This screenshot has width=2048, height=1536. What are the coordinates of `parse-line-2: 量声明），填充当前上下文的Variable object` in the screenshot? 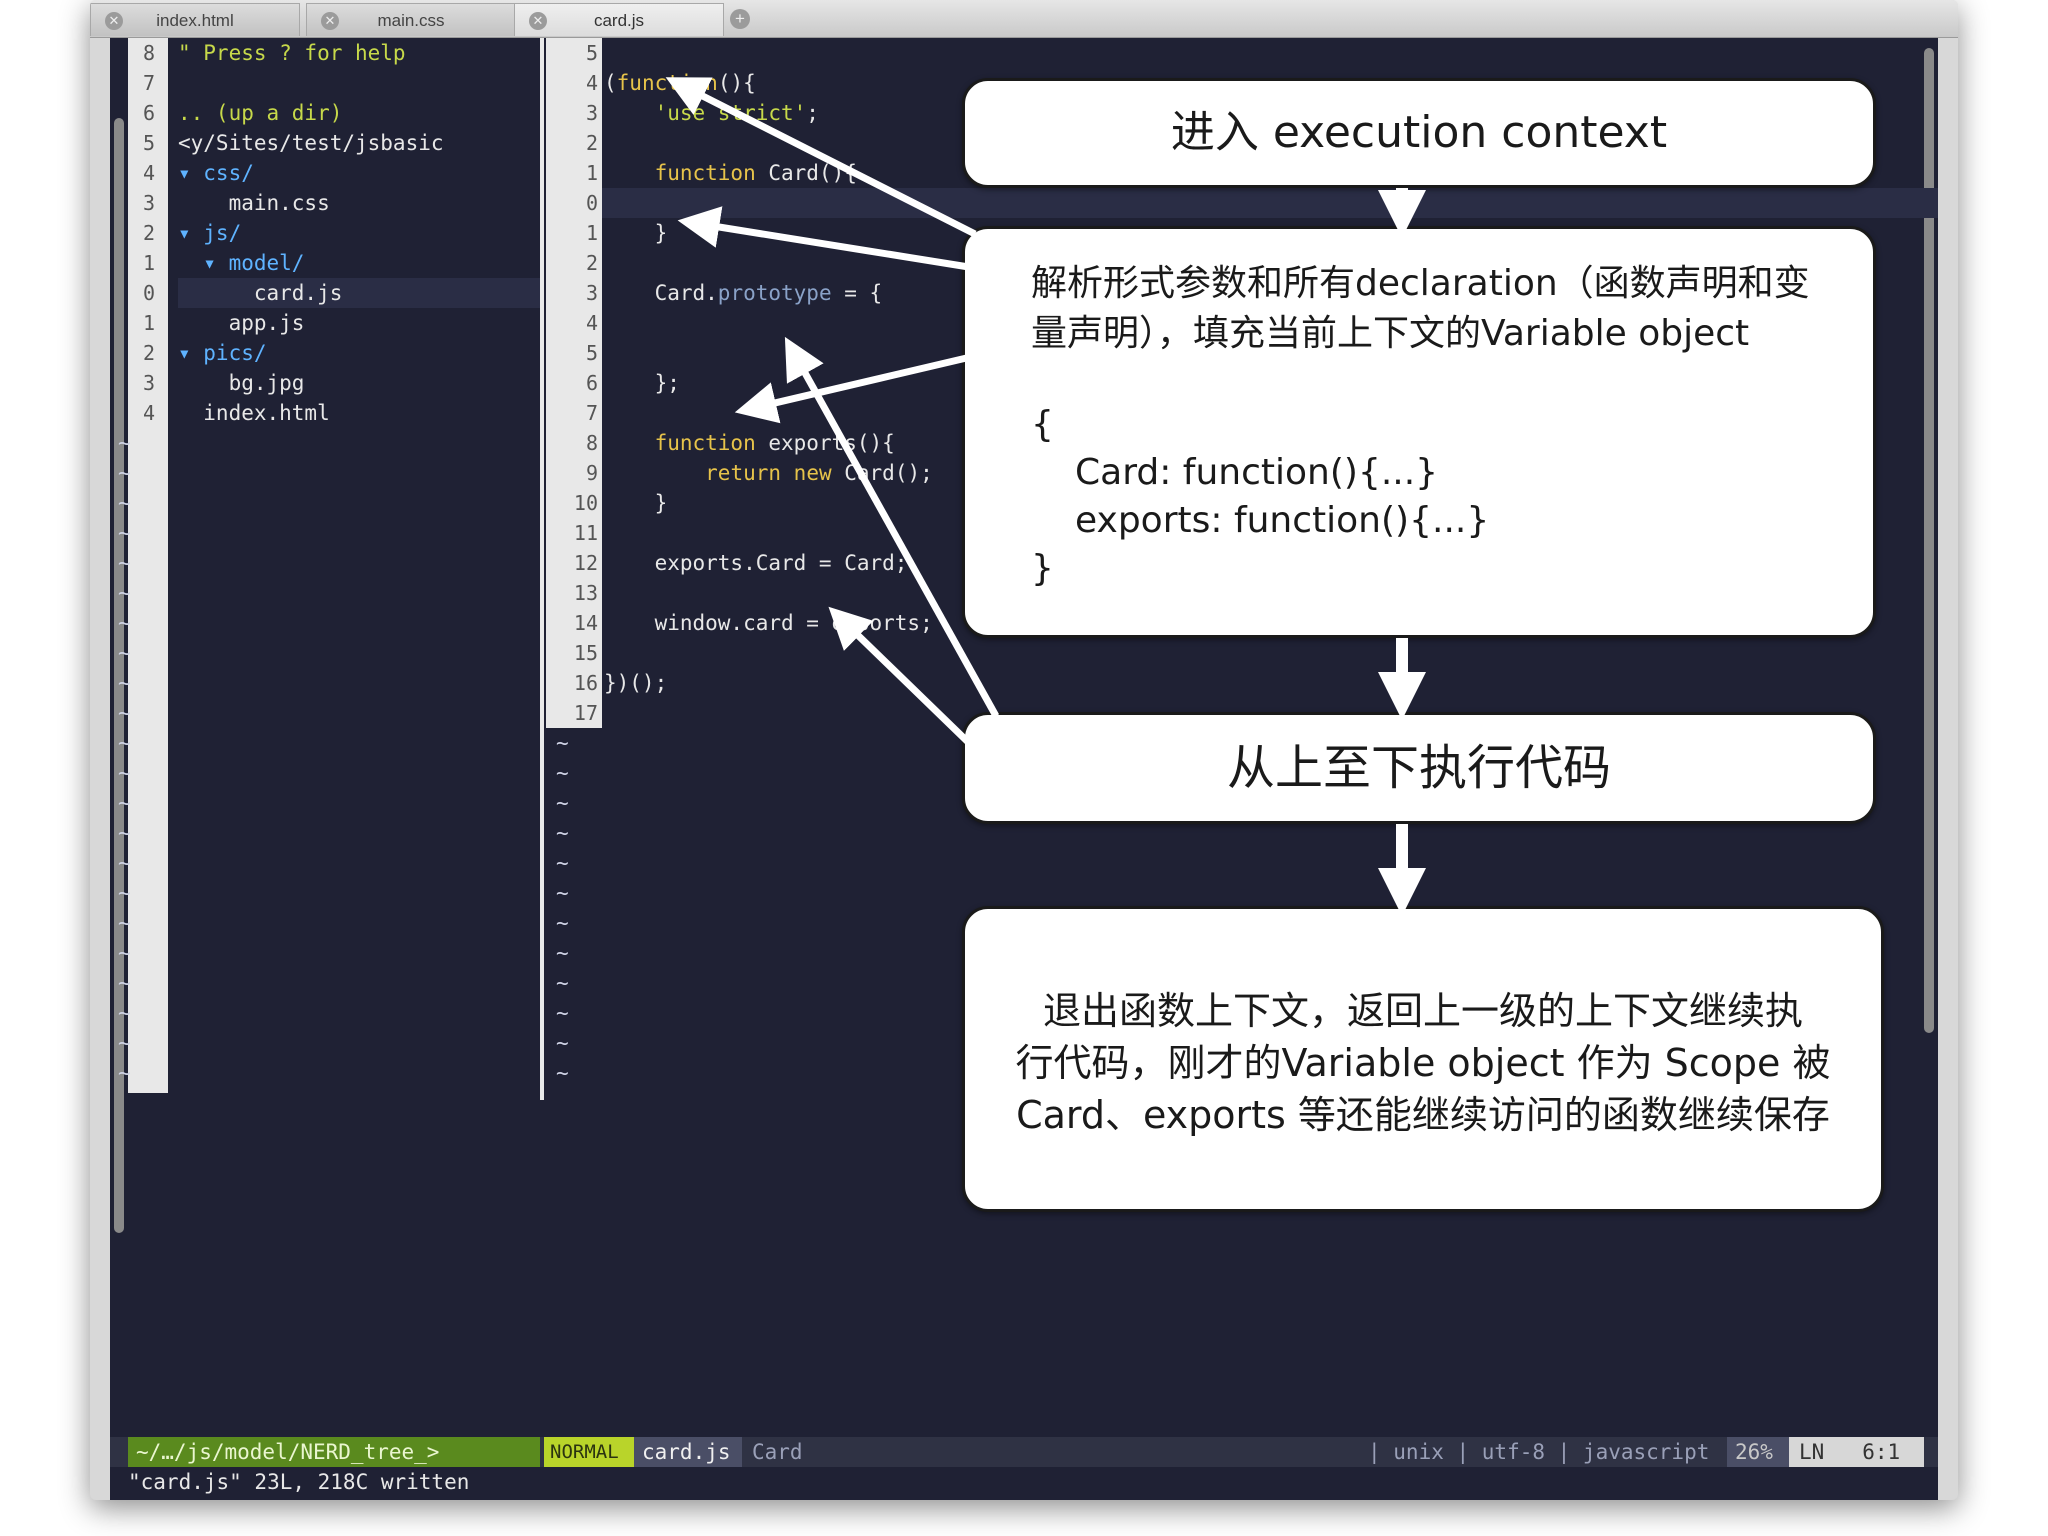 It's located at (1390, 333).